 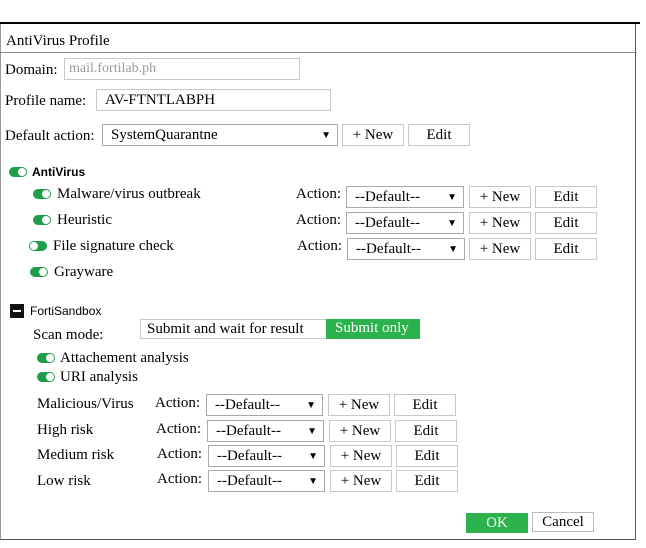 What do you see at coordinates (497, 523) in the screenshot?
I see `ok-button: OK` at bounding box center [497, 523].